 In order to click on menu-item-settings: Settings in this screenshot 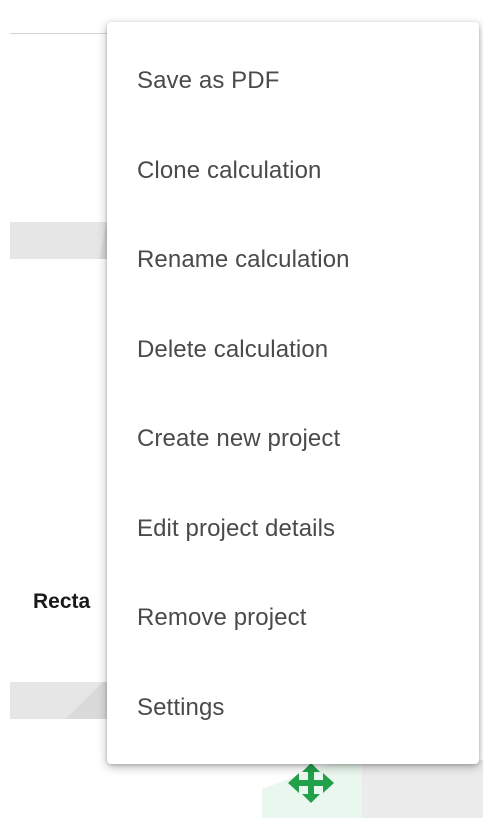, I will do `click(293, 708)`.